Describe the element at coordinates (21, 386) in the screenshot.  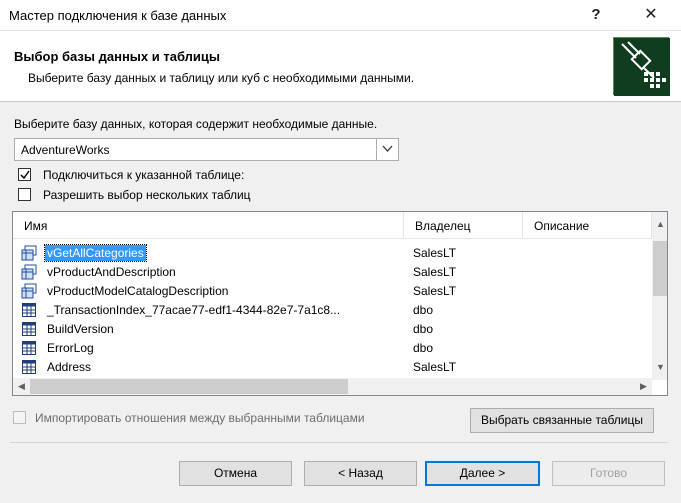
I see `scroll-left-icon: ◀` at that location.